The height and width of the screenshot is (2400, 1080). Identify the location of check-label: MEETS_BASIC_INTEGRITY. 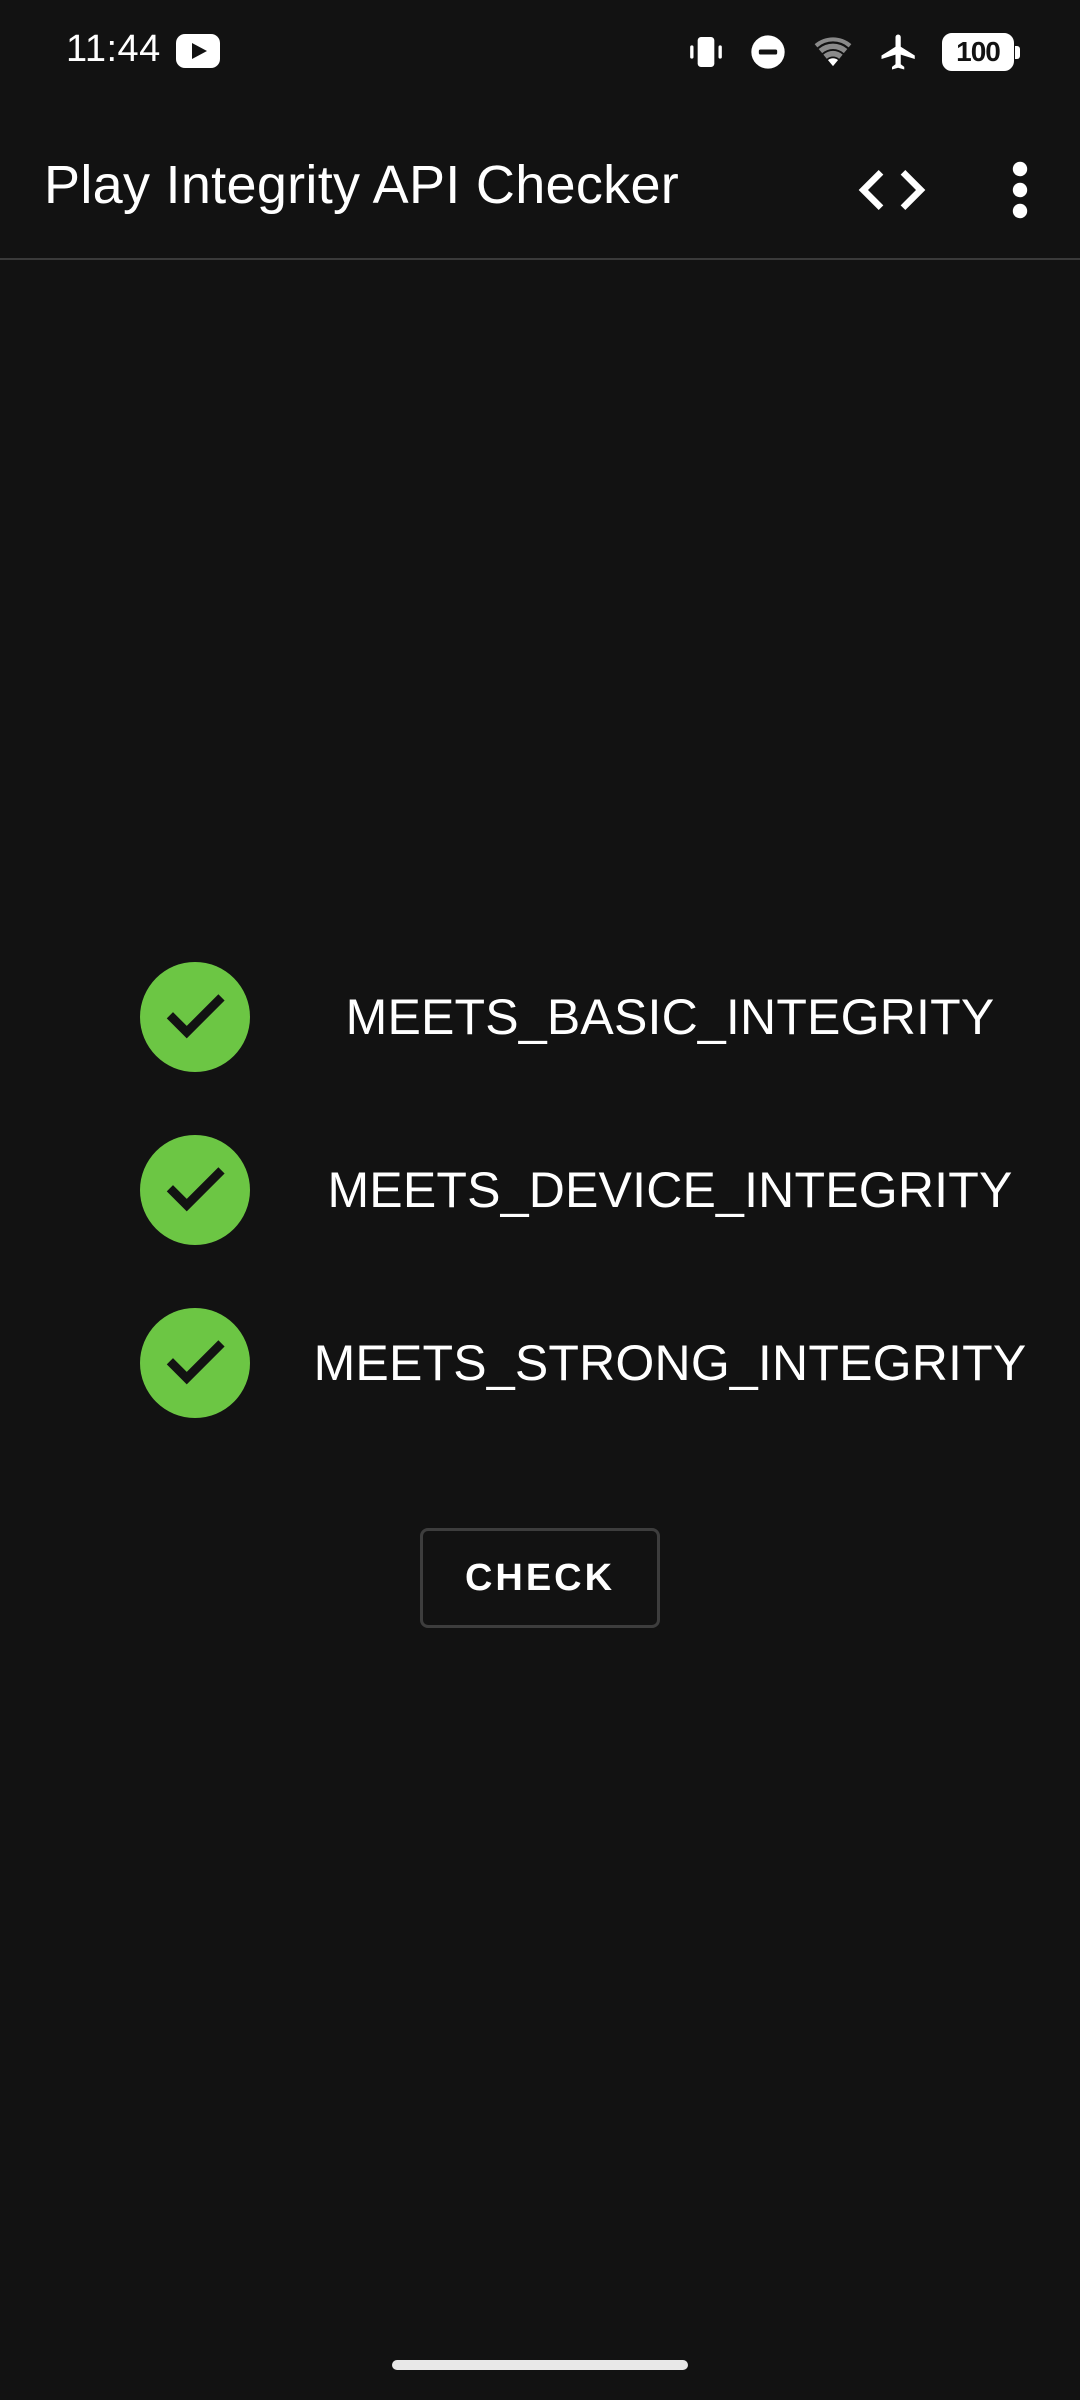
(670, 1017).